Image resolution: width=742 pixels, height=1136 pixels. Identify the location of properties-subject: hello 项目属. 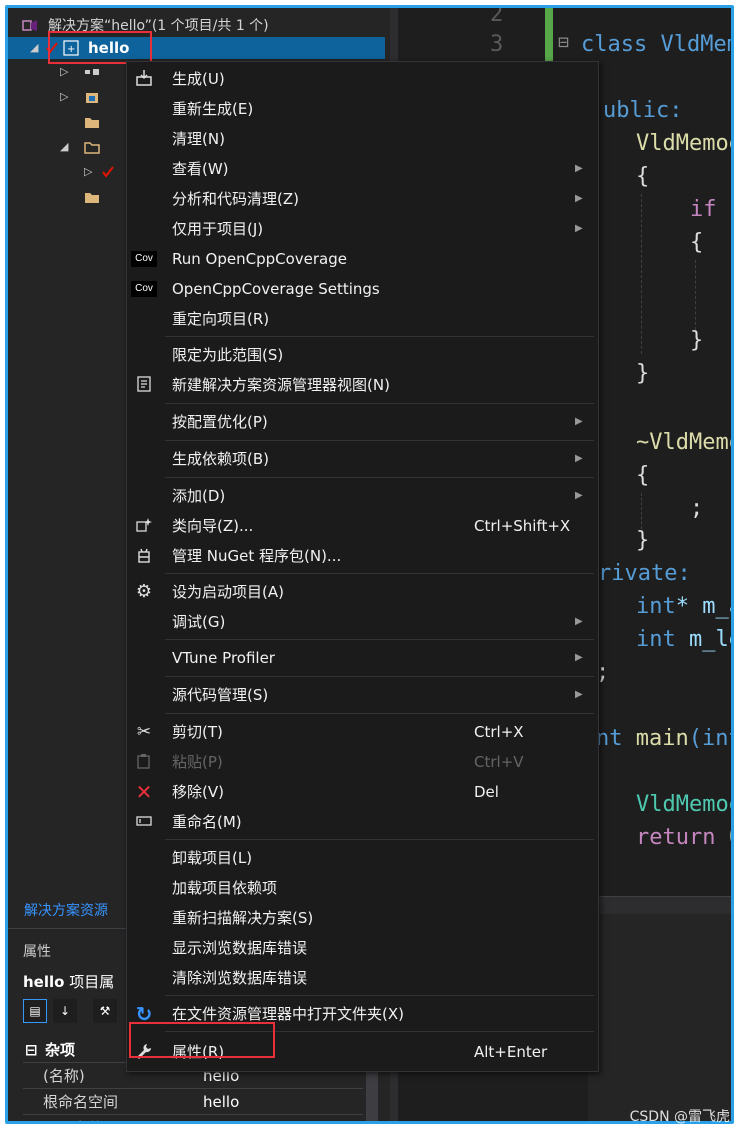
(68, 981).